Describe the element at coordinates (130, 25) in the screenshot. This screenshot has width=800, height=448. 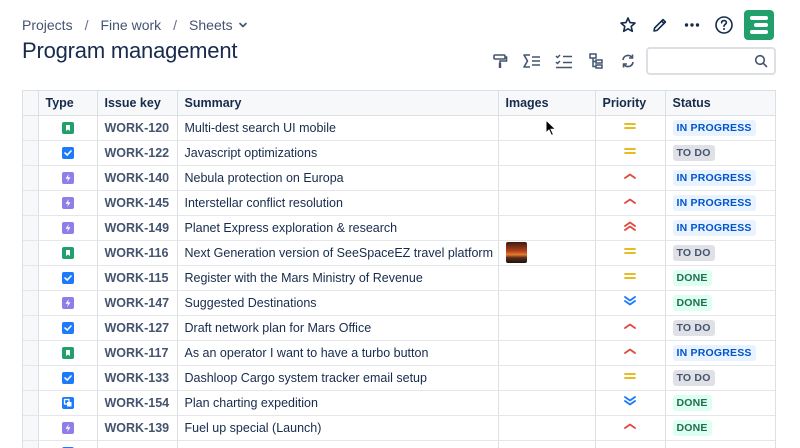
I see `breadcrumb-fine-work: Fine work` at that location.